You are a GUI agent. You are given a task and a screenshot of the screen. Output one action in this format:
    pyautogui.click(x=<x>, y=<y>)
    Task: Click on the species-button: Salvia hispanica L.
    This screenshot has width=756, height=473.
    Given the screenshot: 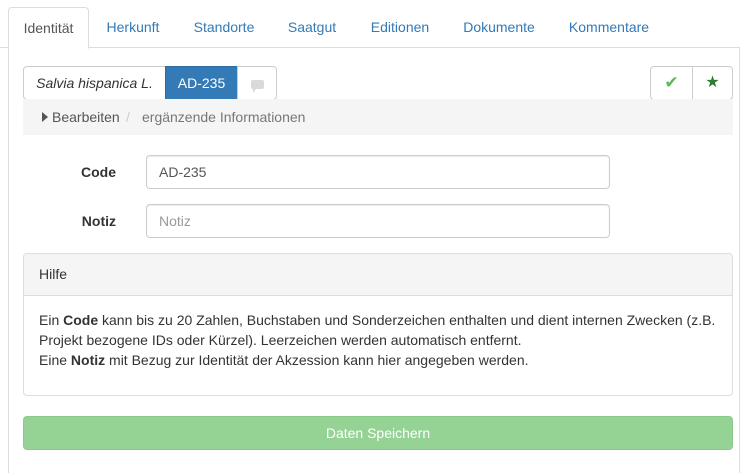 What is the action you would take?
    pyautogui.click(x=94, y=83)
    